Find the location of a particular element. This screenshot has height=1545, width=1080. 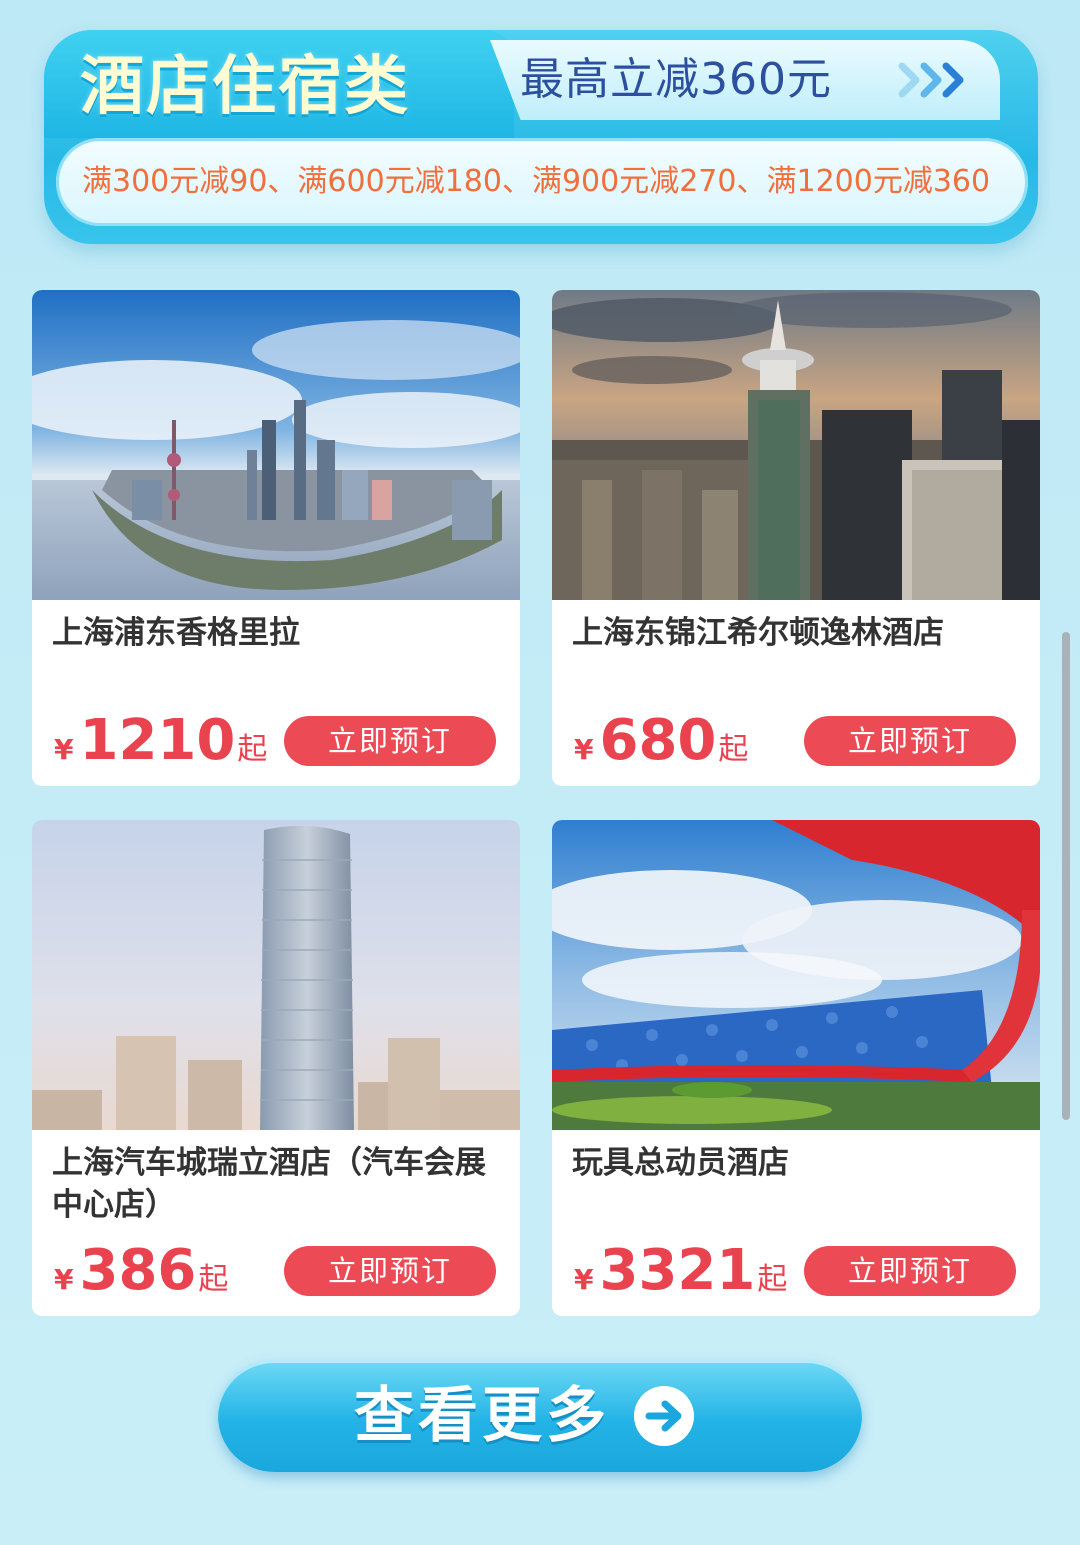

hotel-card: 上海浦东香格里拉 ¥ 1210 起 立即预订 is located at coordinates (276, 538).